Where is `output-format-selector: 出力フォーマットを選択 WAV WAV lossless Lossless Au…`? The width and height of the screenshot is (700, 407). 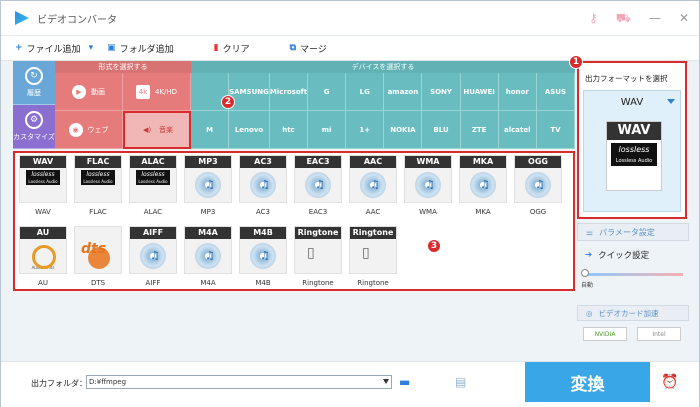 output-format-selector: 出力フォーマットを選択 WAV WAV lossless Lossless Au… is located at coordinates (628, 137).